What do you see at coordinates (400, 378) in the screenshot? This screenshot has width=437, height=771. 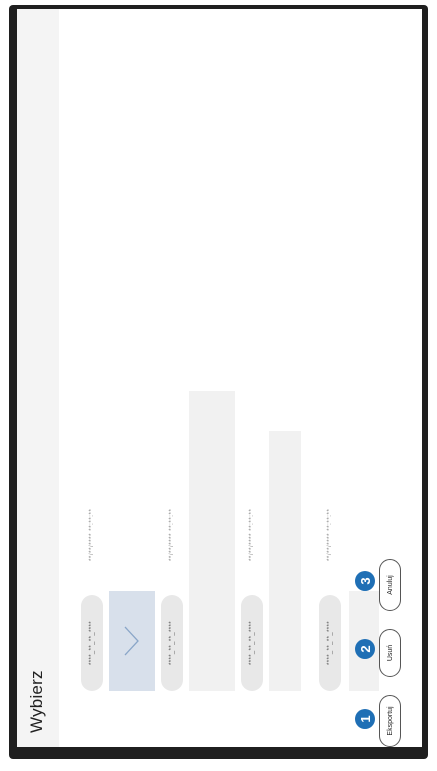 I see `action-bar: Eksportuj Usuń Anuluj` at bounding box center [400, 378].